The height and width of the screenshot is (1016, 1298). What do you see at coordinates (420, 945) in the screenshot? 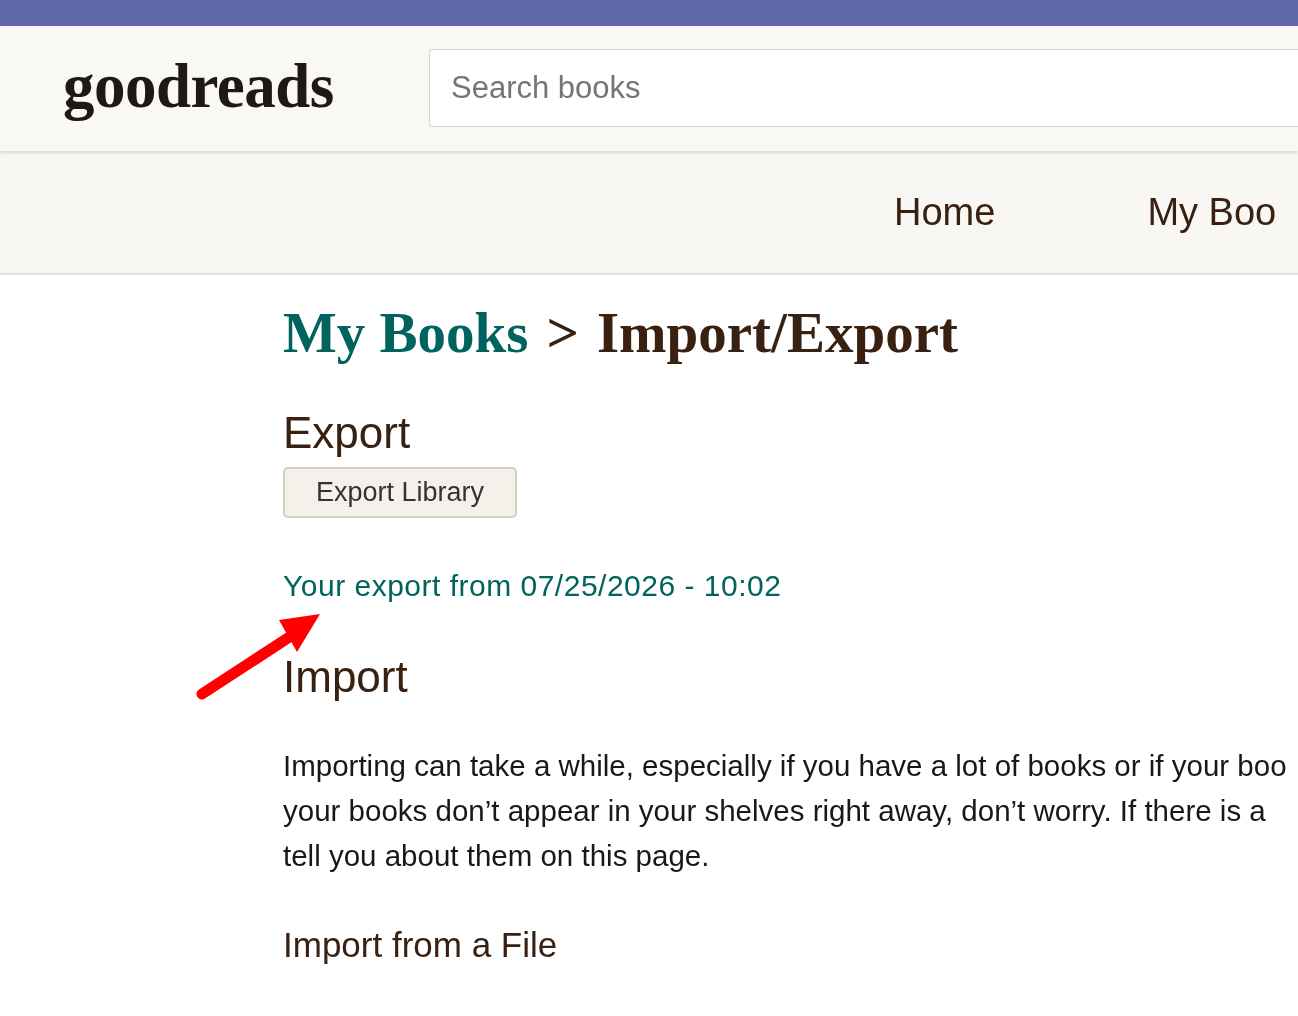
I see `subsection-heading: Import from a File` at bounding box center [420, 945].